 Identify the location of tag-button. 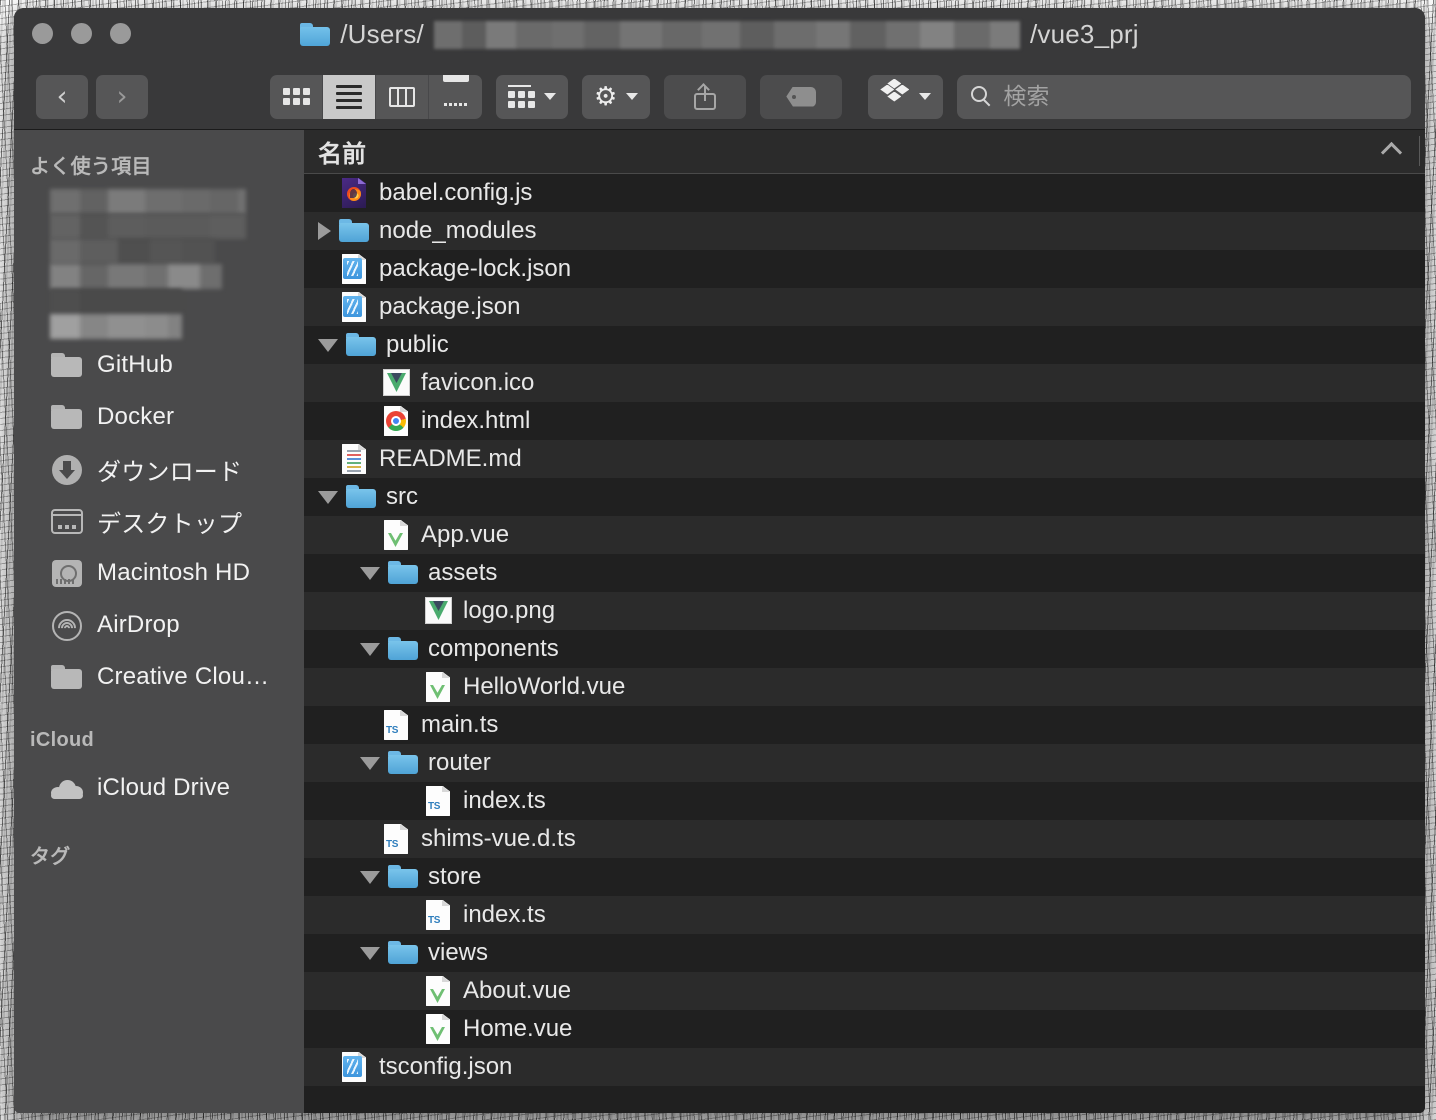
(801, 96).